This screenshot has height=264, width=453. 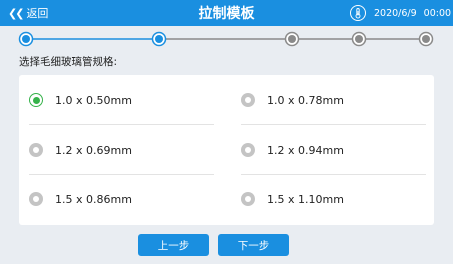 I want to click on form-label: 选择毛细玻璃管规格:, so click(x=68, y=62).